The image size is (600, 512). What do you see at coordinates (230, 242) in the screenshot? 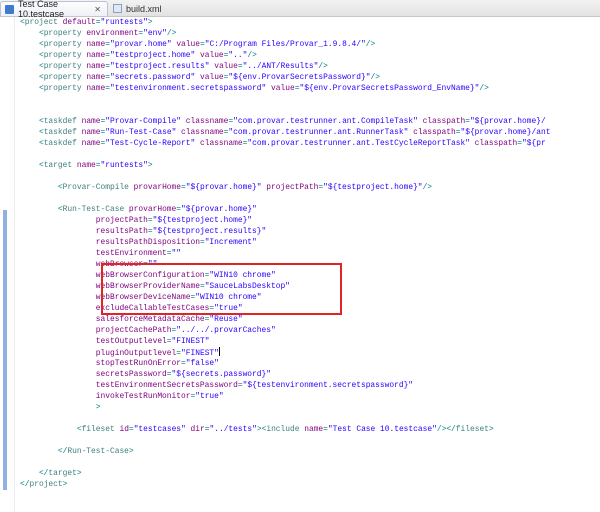
I see `code-token: "Increment"` at bounding box center [230, 242].